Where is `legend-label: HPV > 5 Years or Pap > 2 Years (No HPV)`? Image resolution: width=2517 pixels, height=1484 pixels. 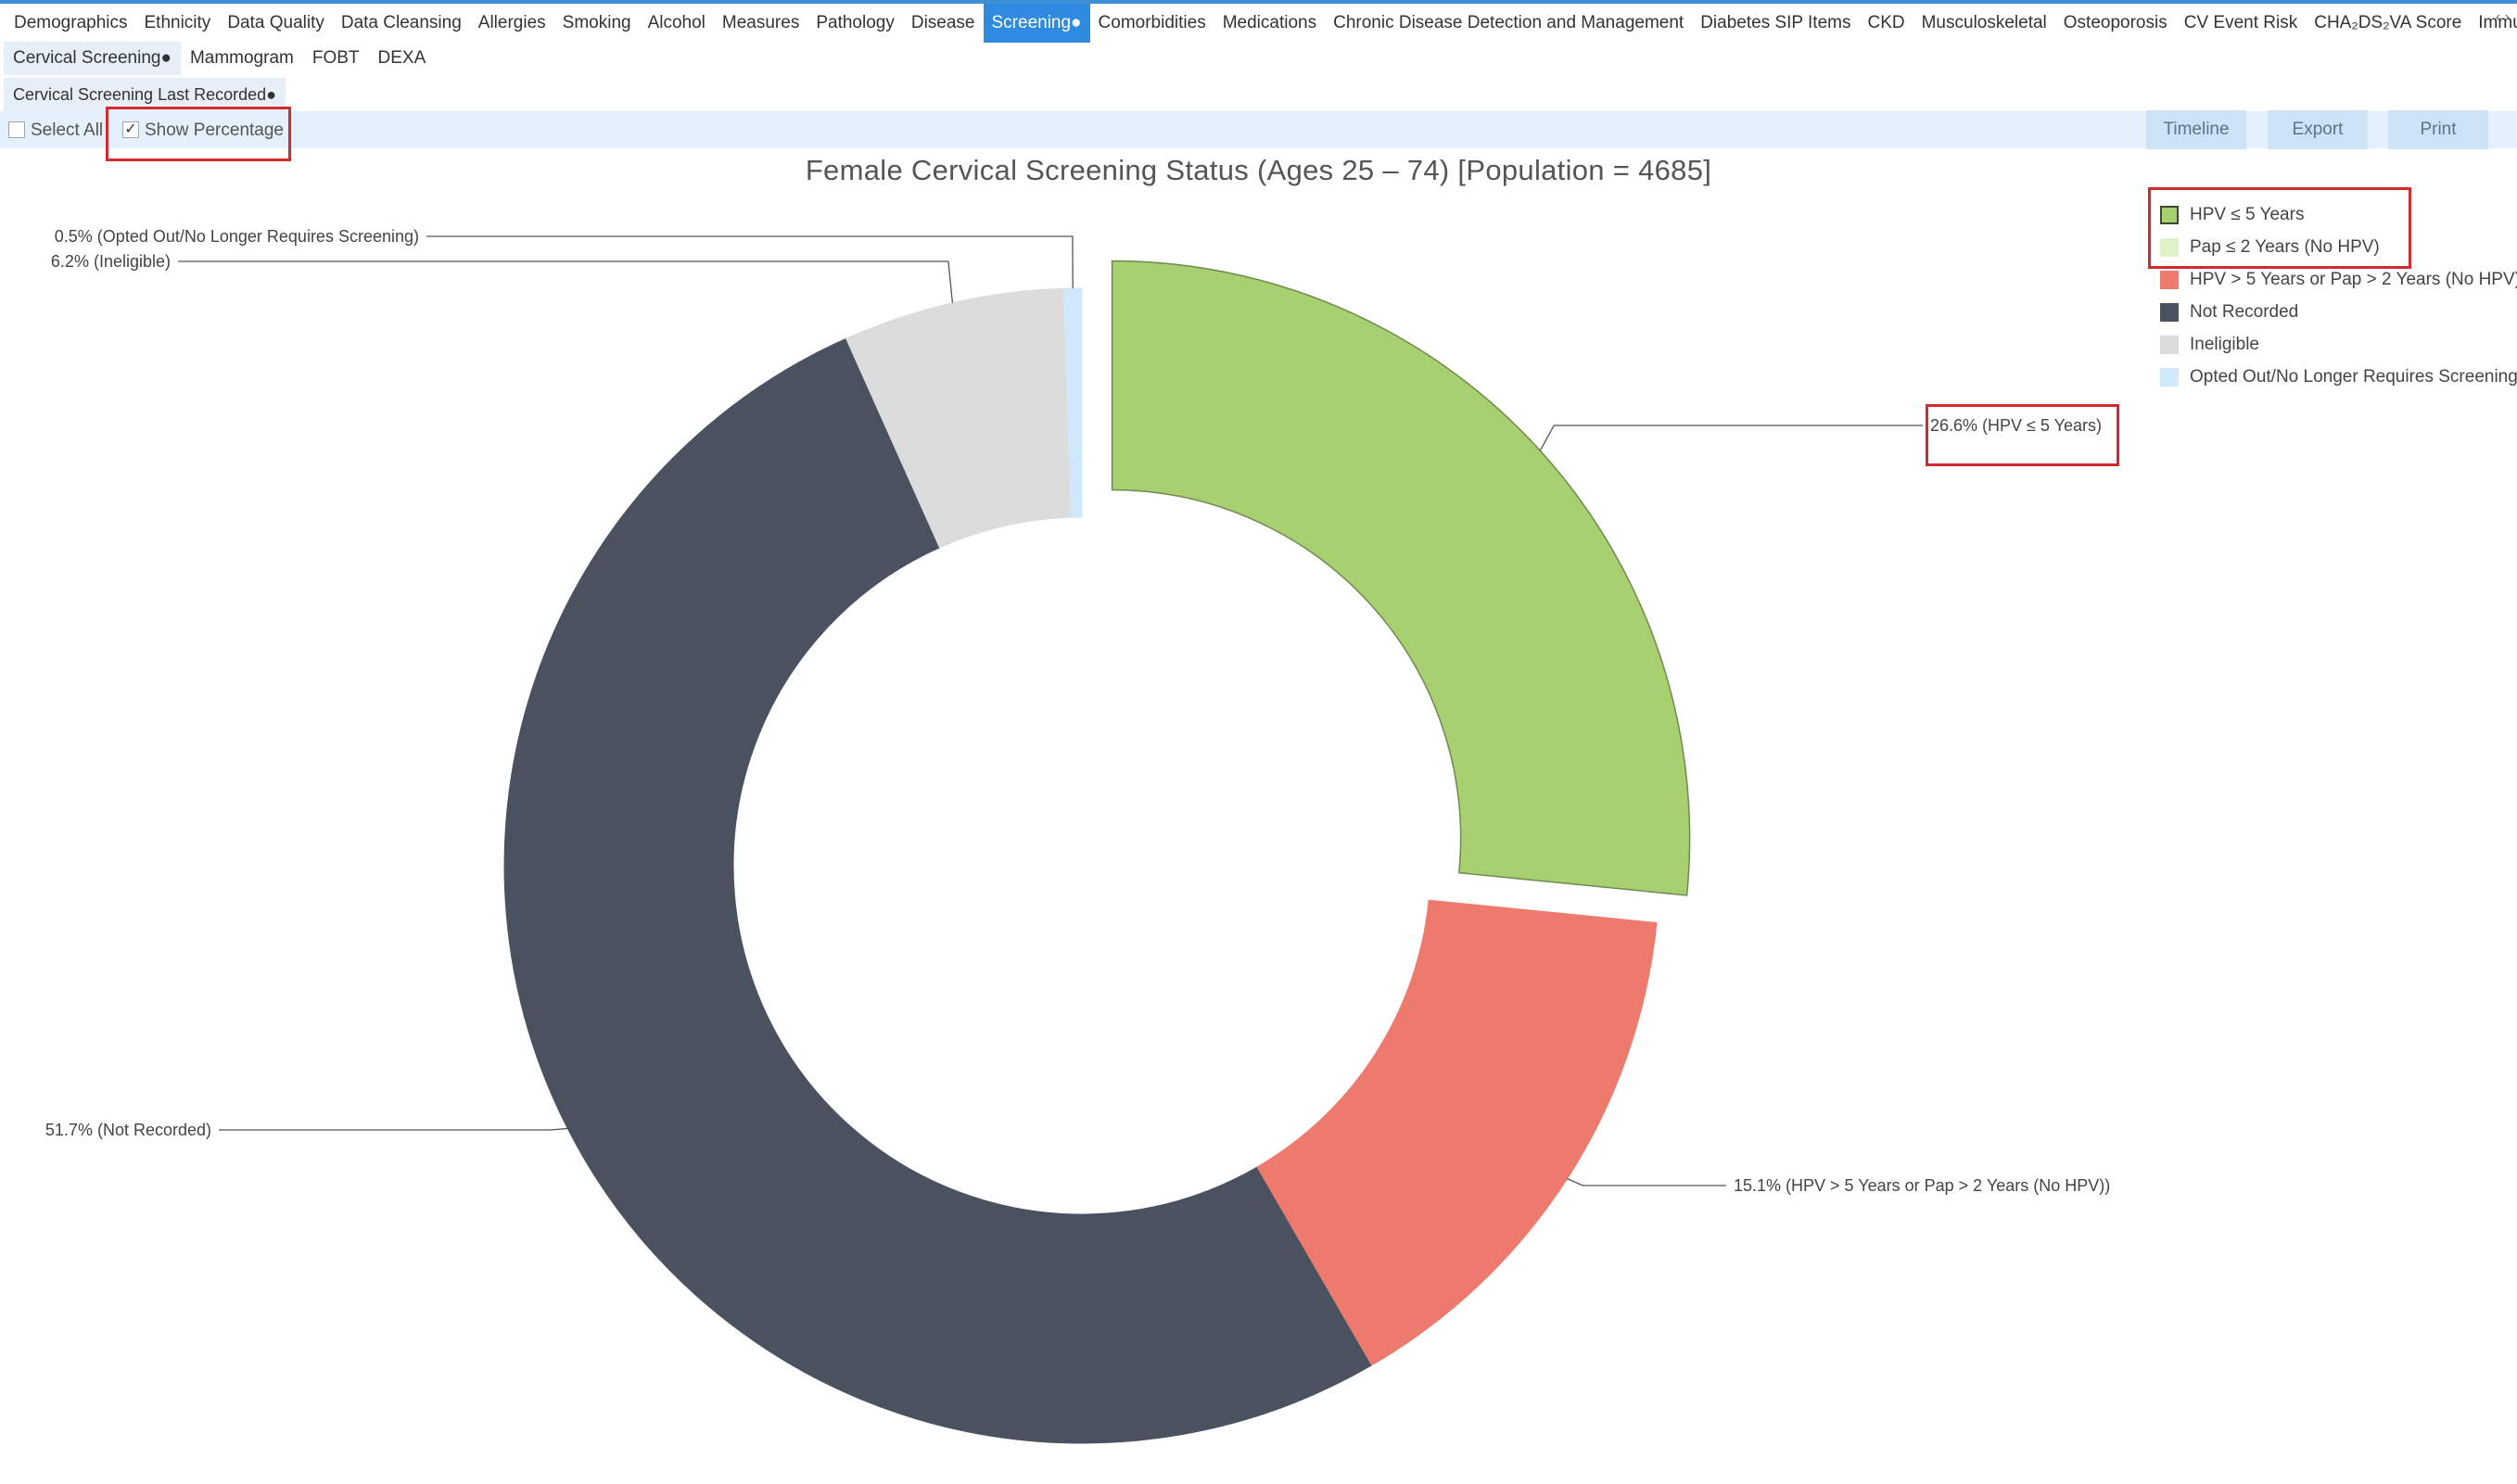
legend-label: HPV > 5 Years or Pap > 2 Years (No HPV) is located at coordinates (2353, 279).